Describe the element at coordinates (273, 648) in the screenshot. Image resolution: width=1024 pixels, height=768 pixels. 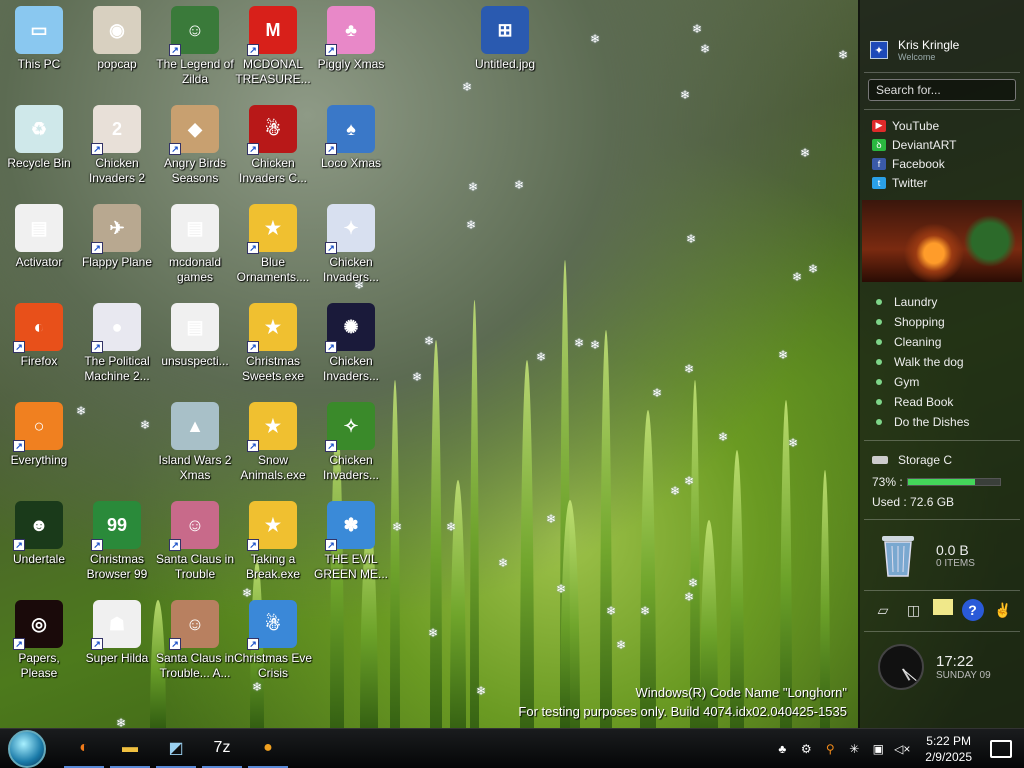
I see `desktop-icon: ☃ ↗ Christmas Eve Crisis` at that location.